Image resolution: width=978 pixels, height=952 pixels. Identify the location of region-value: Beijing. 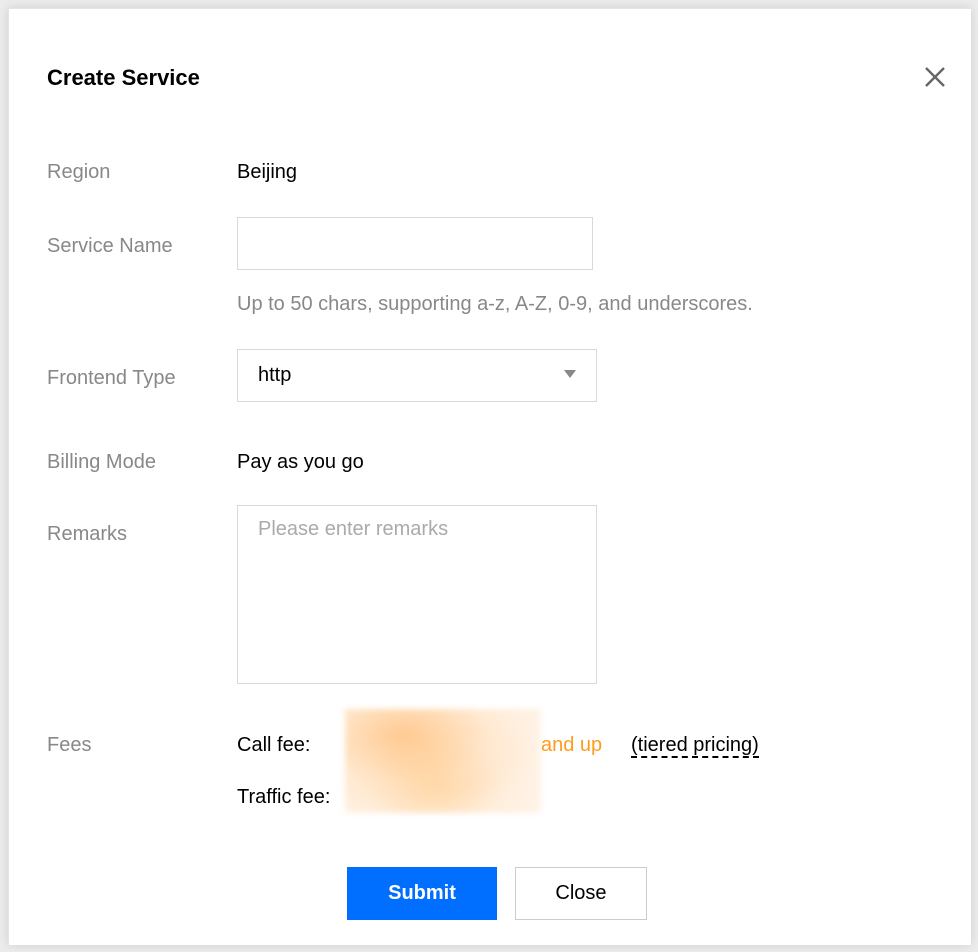
(267, 172).